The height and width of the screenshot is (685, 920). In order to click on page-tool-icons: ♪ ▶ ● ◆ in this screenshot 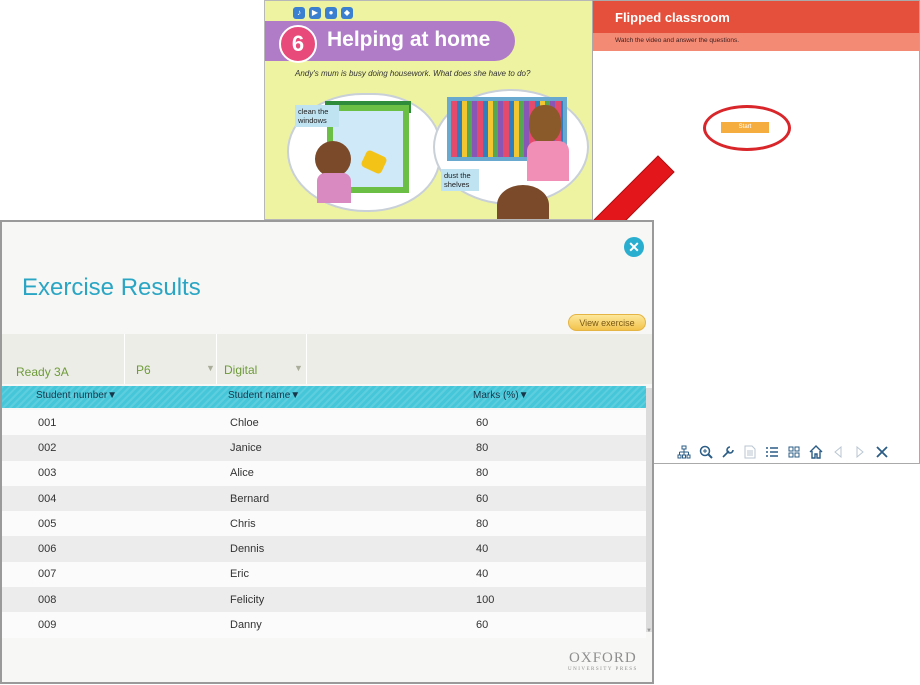, I will do `click(323, 13)`.